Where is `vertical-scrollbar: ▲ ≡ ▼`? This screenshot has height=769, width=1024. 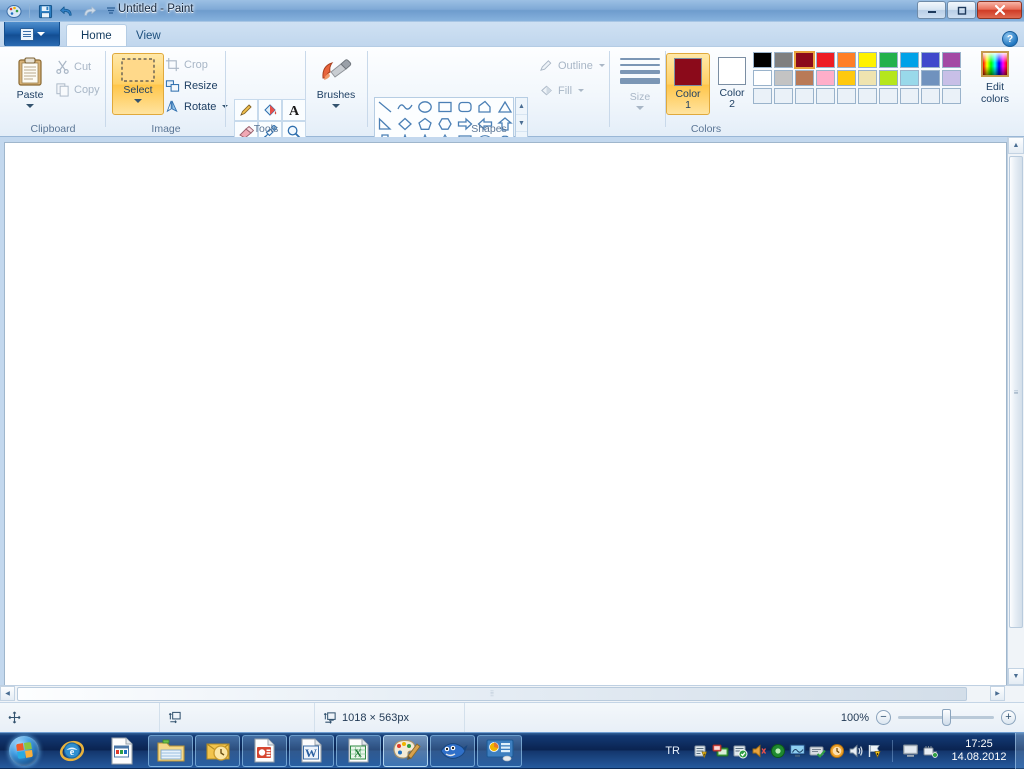
vertical-scrollbar: ▲ ≡ ▼ is located at coordinates (1015, 411).